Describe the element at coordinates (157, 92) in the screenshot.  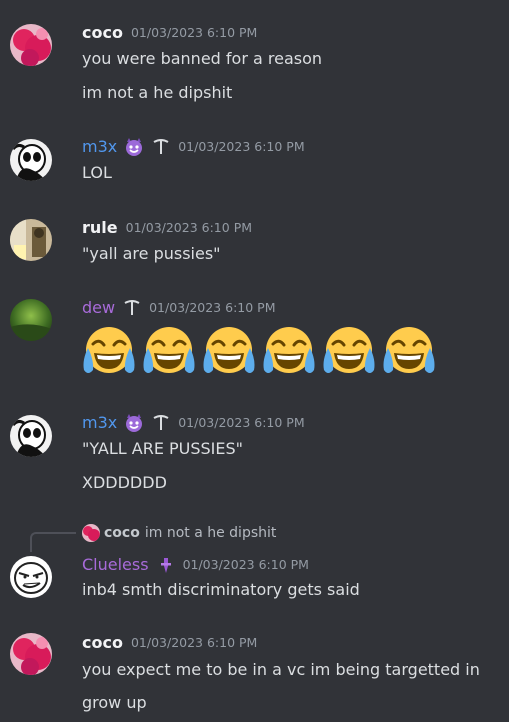
I see `message-text: im not a he dipshit` at that location.